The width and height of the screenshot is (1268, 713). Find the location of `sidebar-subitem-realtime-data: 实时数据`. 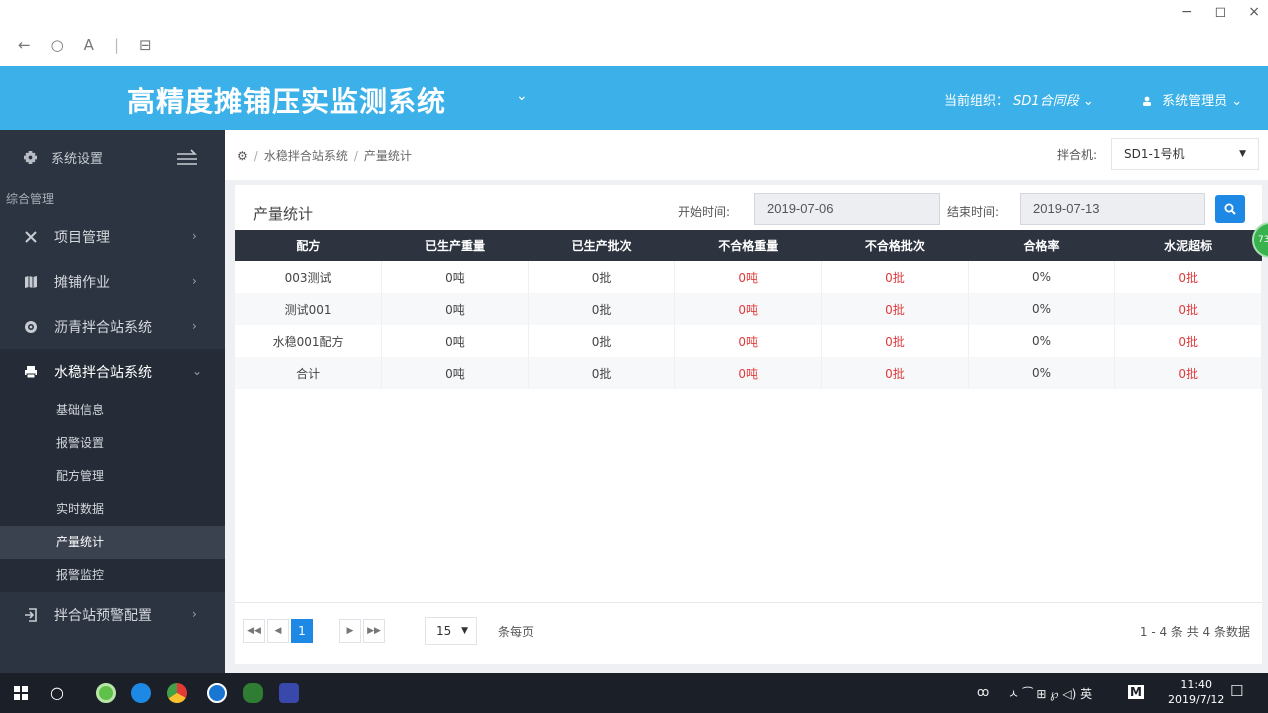

sidebar-subitem-realtime-data: 实时数据 is located at coordinates (112, 509).